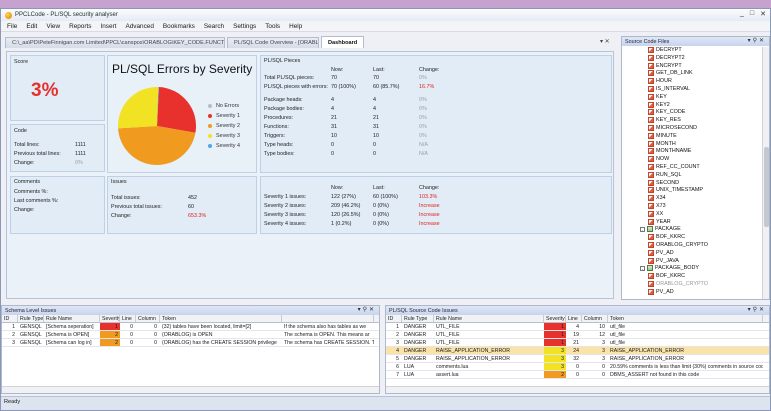 The width and height of the screenshot is (771, 411). What do you see at coordinates (752, 14) in the screenshot?
I see `maximize-button: □` at bounding box center [752, 14].